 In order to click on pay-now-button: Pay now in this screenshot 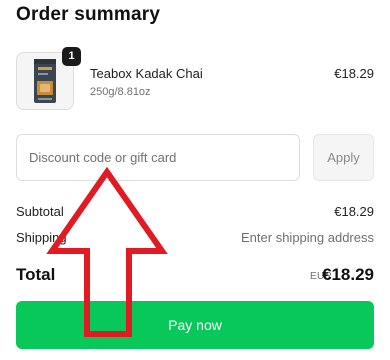, I will do `click(195, 325)`.